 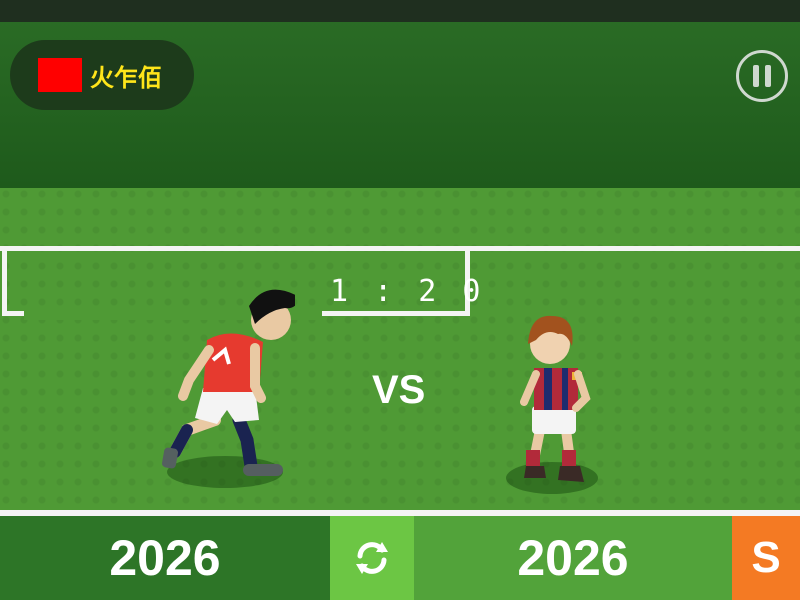 I want to click on swap-button, so click(x=372, y=558).